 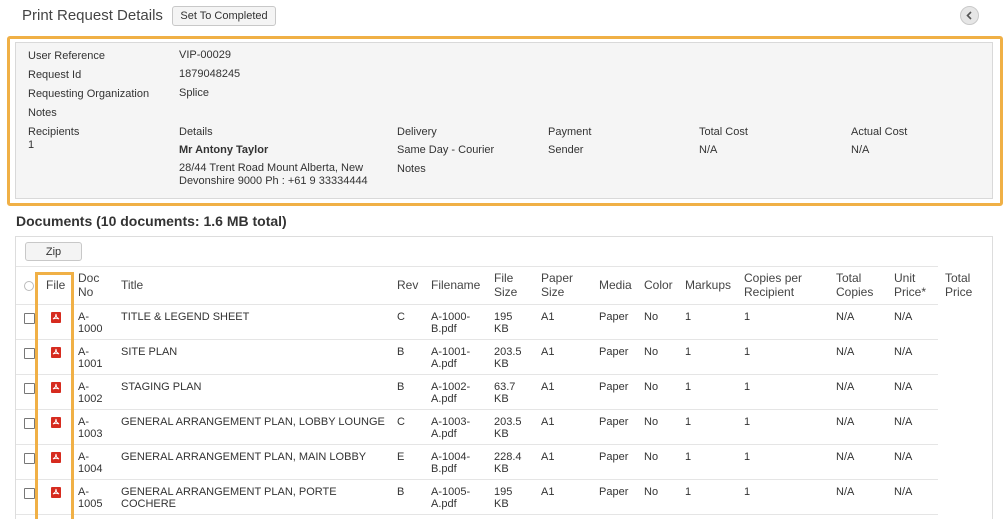 I want to click on col-filename: Filename, so click(x=455, y=285).